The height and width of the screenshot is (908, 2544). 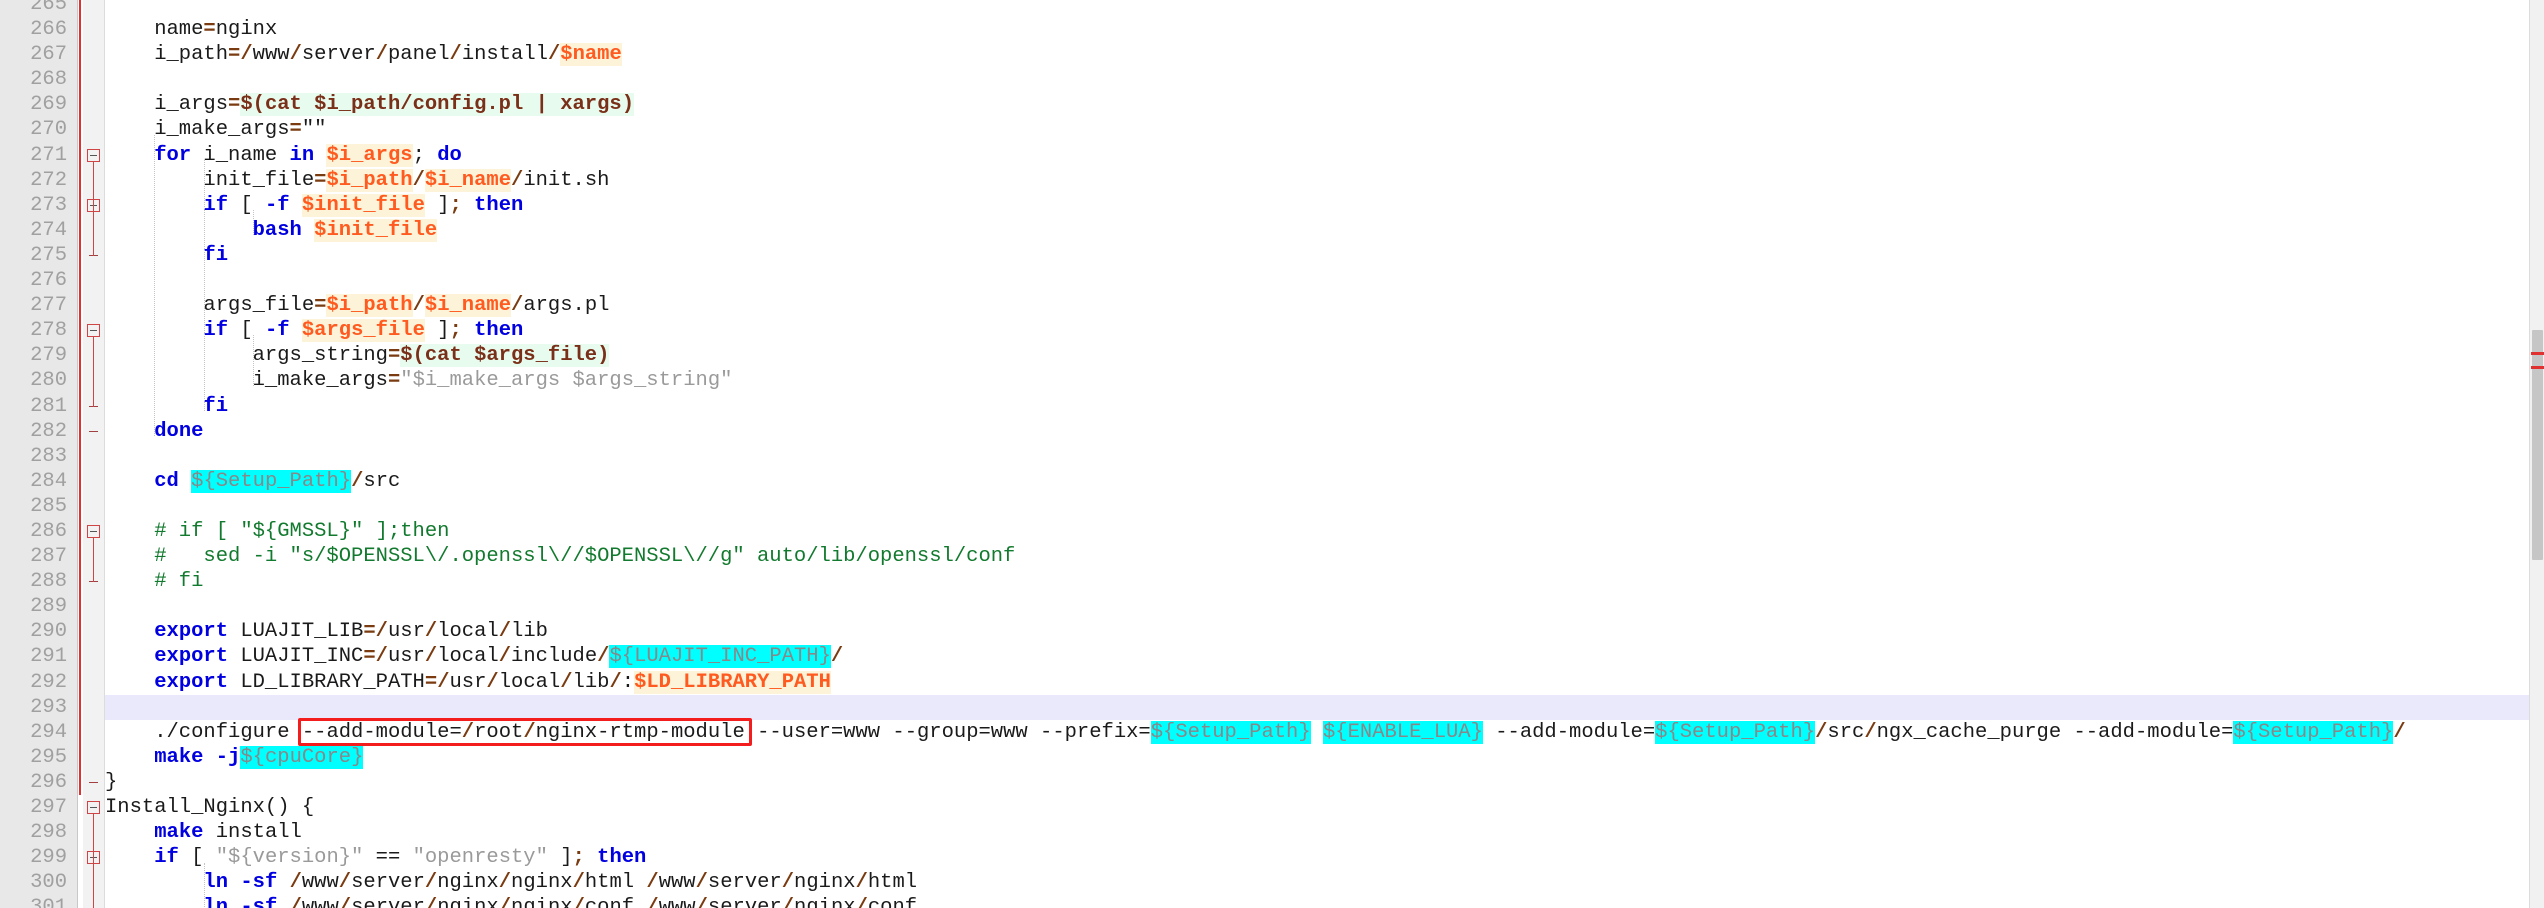 I want to click on code-line: i_args=$(cat $i_path/config.pl | xargs), so click(x=1324, y=104).